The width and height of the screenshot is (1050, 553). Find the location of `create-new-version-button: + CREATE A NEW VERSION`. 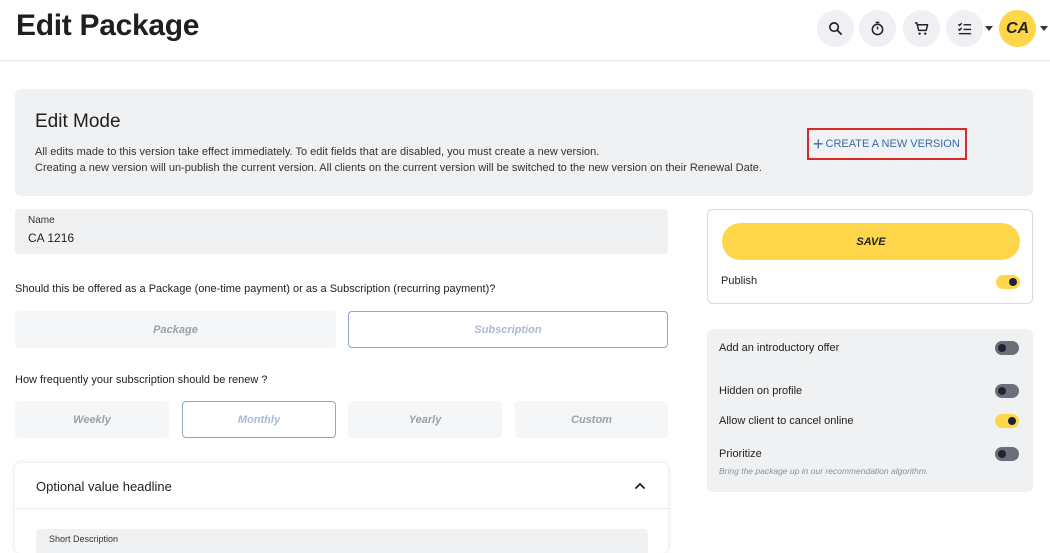

create-new-version-button: + CREATE A NEW VERSION is located at coordinates (887, 144).